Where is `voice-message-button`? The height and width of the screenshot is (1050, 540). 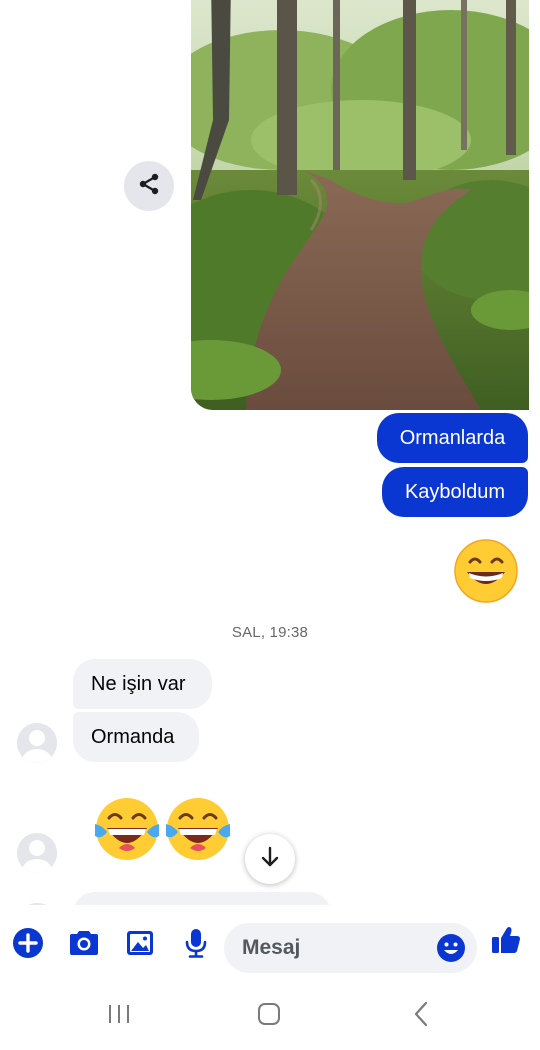 voice-message-button is located at coordinates (196, 945).